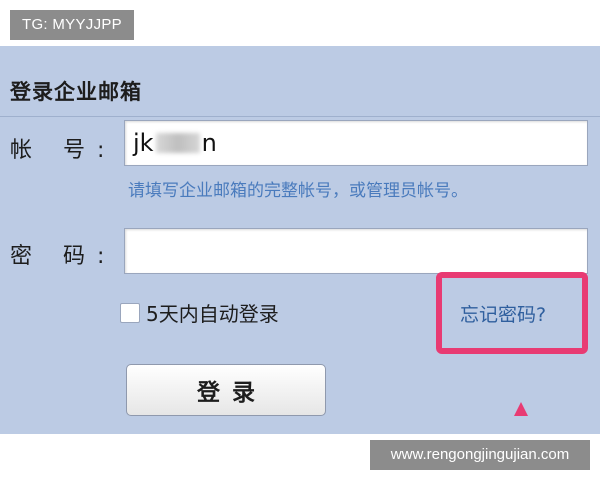  Describe the element at coordinates (226, 390) in the screenshot. I see `login-button: 登录` at that location.